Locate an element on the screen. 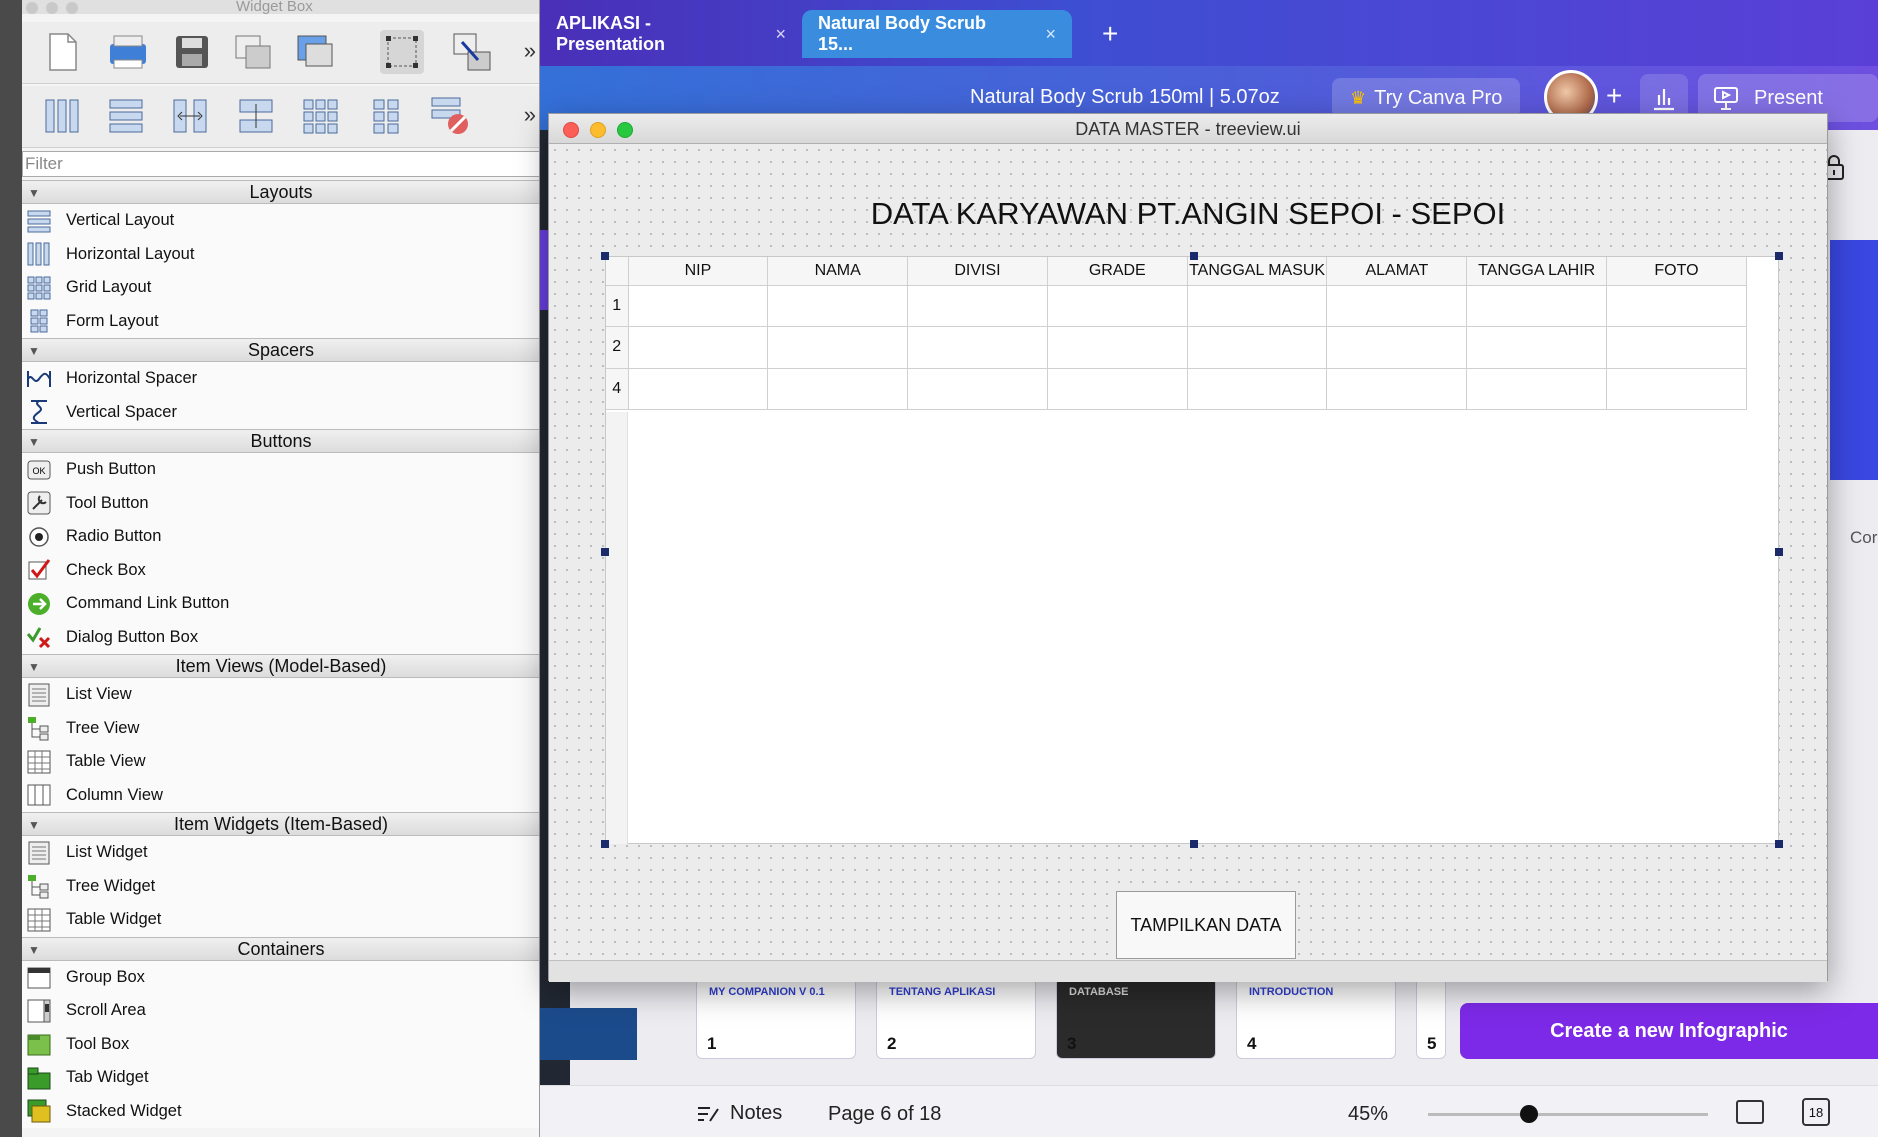  widget-item: Tab Widget is located at coordinates (280, 1078).